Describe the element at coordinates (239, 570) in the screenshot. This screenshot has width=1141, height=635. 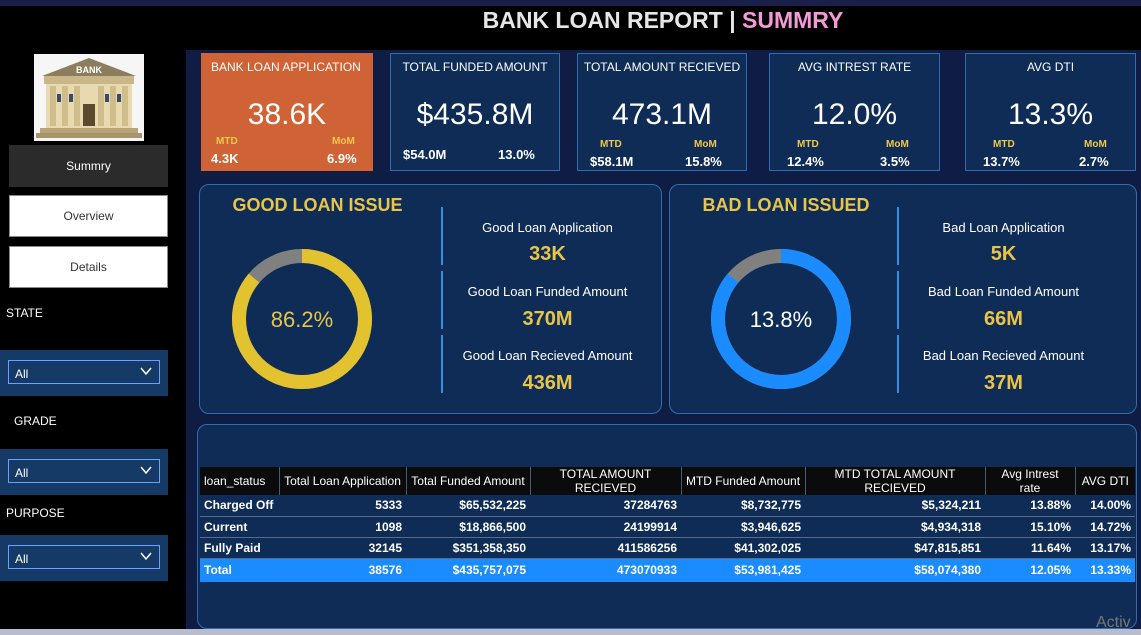
I see `table-cell: Total` at that location.